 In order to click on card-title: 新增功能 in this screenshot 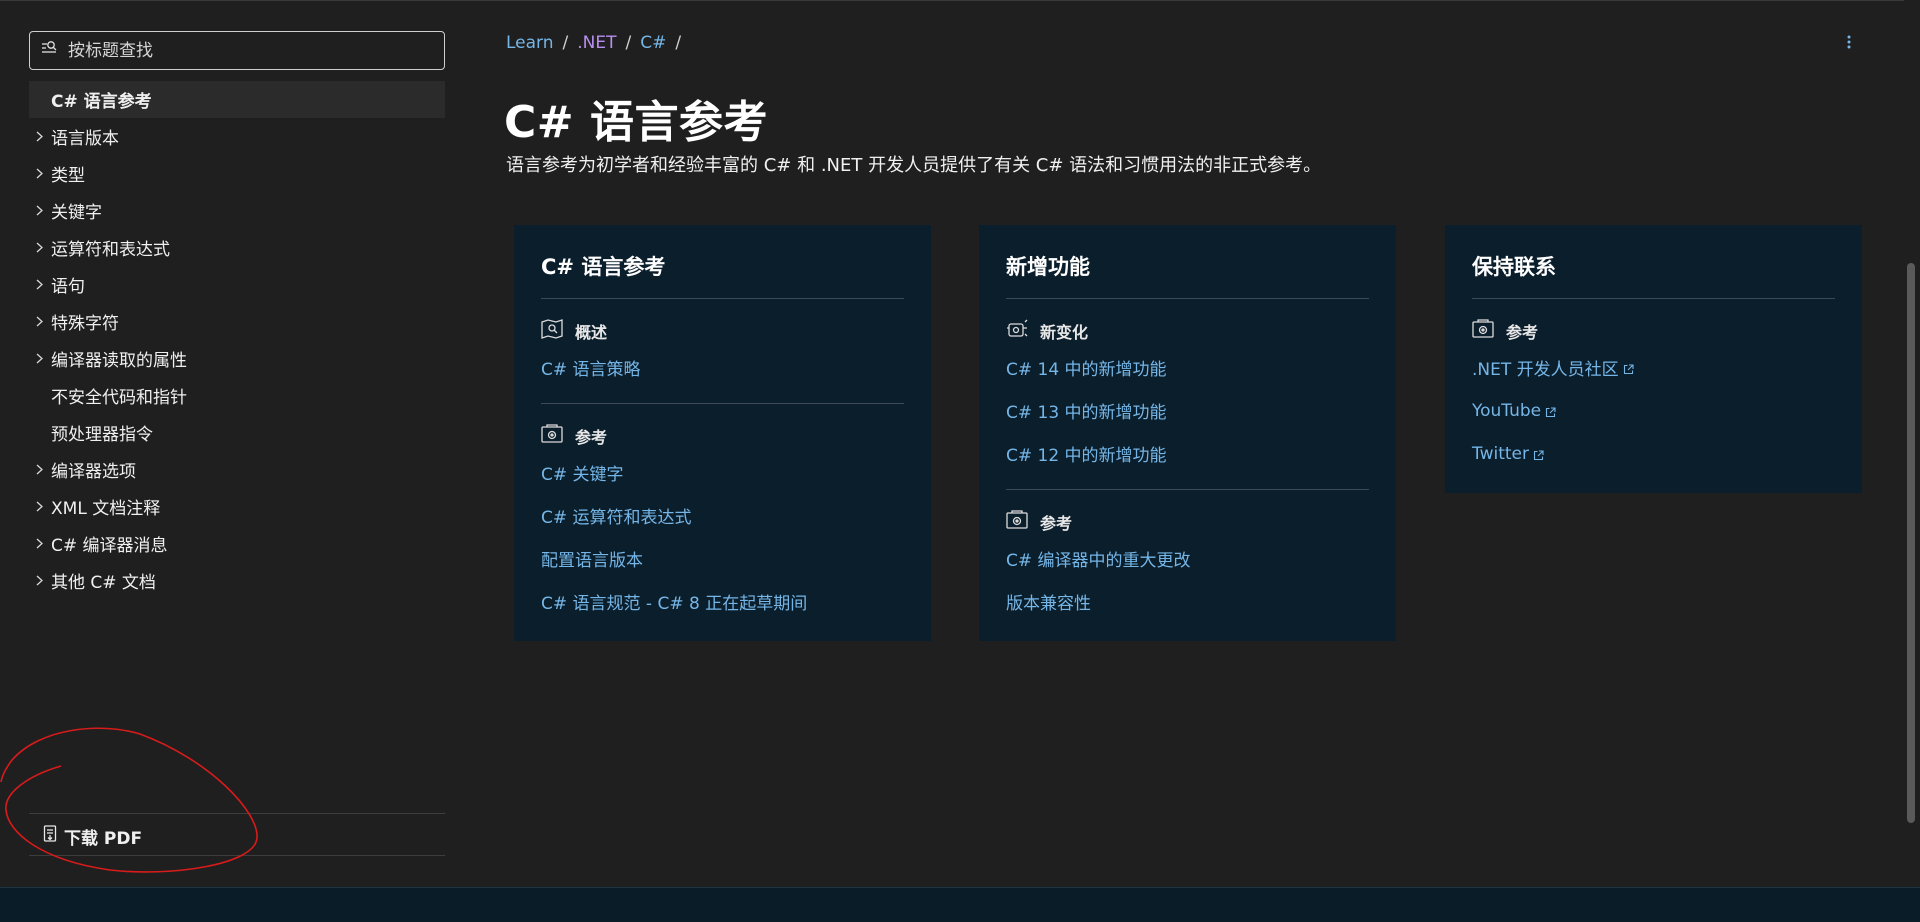, I will do `click(1187, 262)`.